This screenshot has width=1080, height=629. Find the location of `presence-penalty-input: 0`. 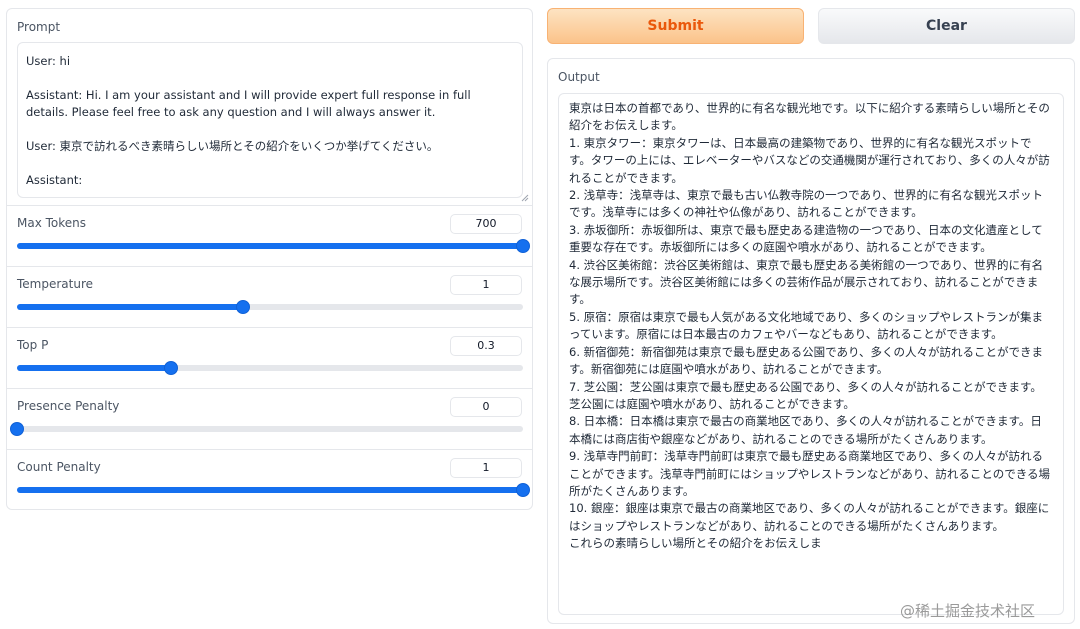

presence-penalty-input: 0 is located at coordinates (486, 407).